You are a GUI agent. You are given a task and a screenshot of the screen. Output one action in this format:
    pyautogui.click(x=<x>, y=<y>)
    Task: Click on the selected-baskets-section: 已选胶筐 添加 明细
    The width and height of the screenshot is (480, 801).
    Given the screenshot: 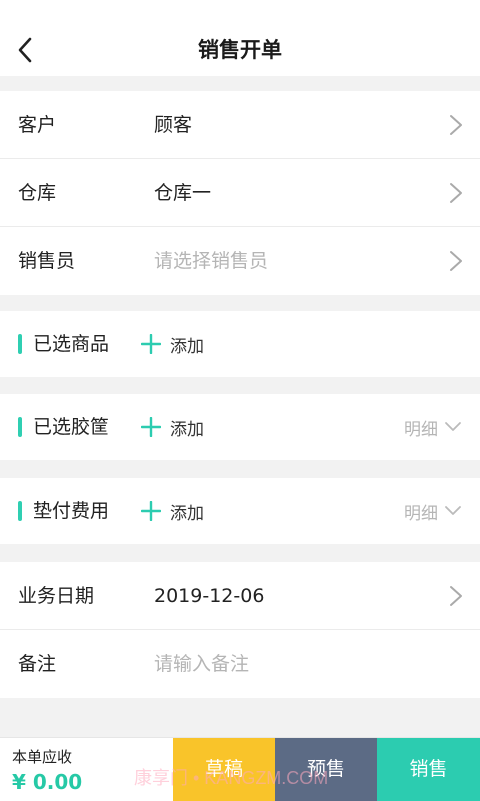 What is the action you would take?
    pyautogui.click(x=240, y=427)
    